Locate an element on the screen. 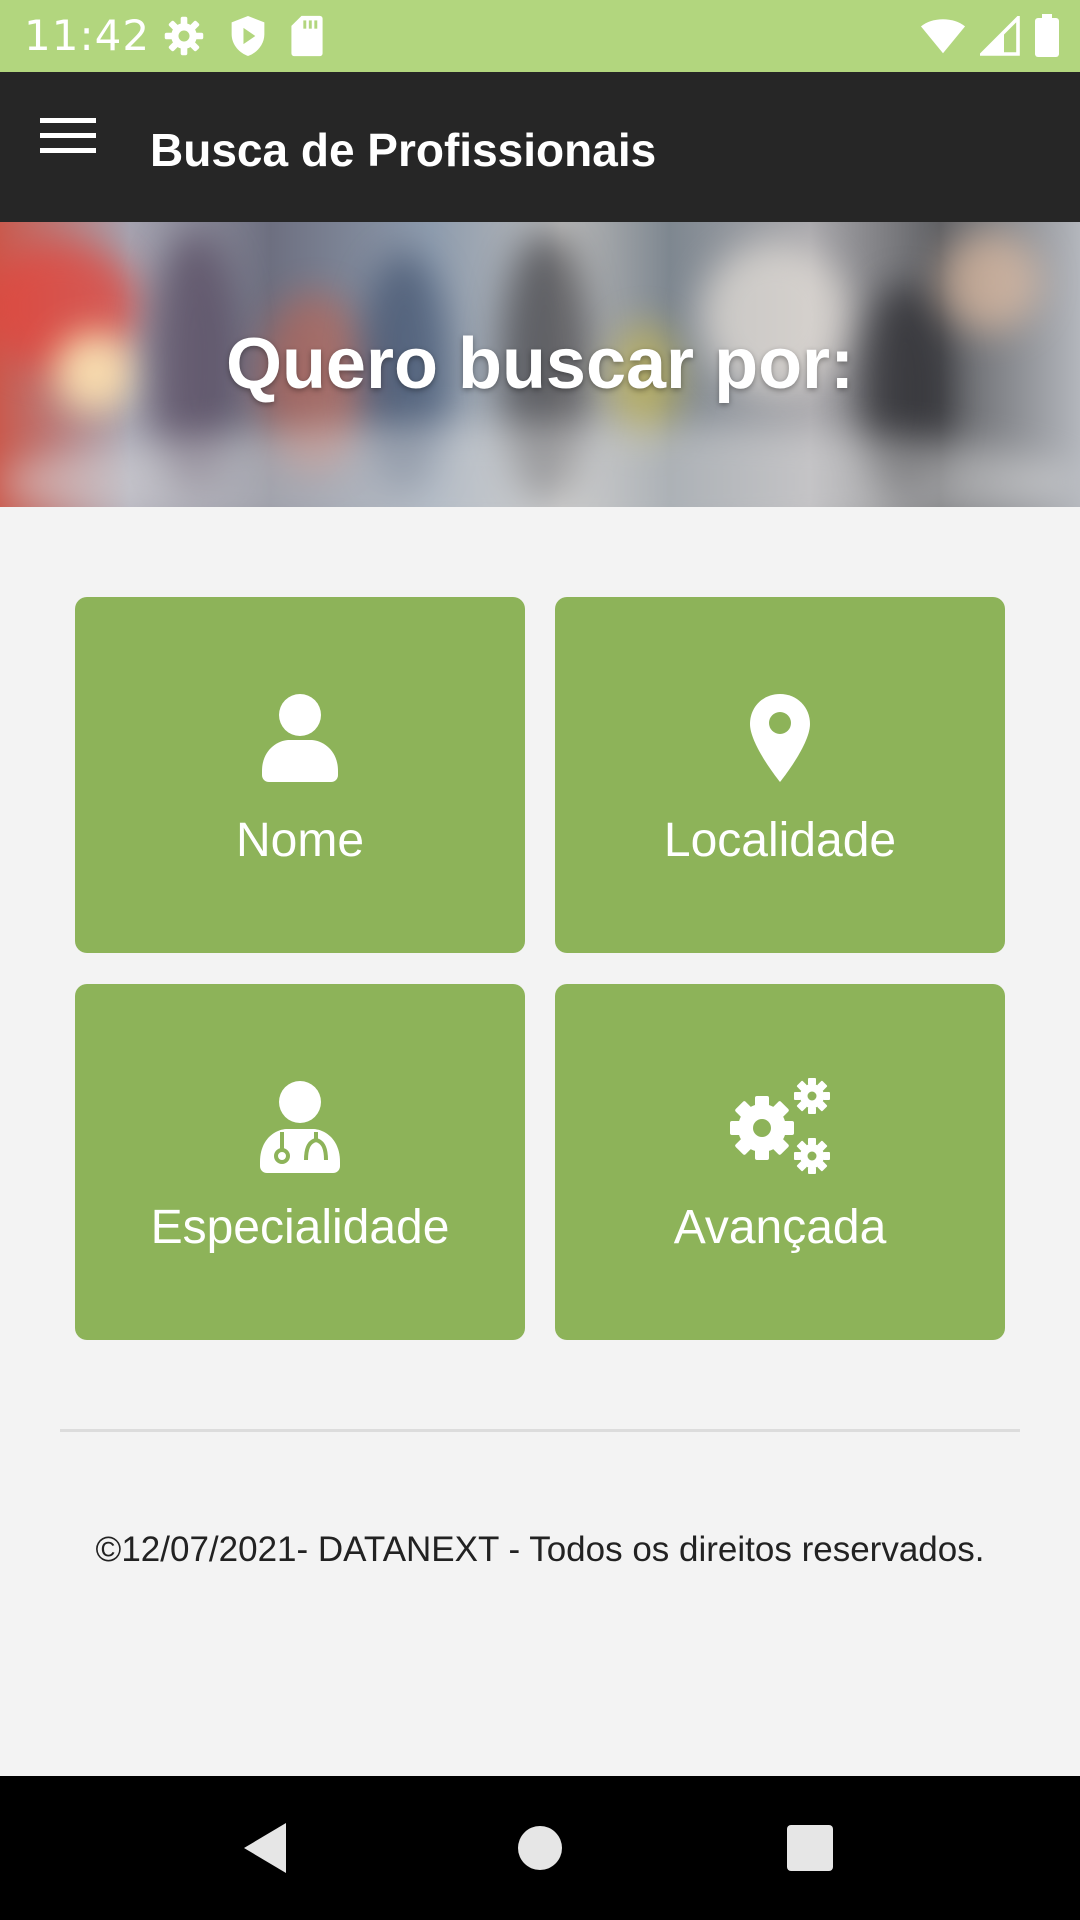  status-icons-left is located at coordinates (243, 38).